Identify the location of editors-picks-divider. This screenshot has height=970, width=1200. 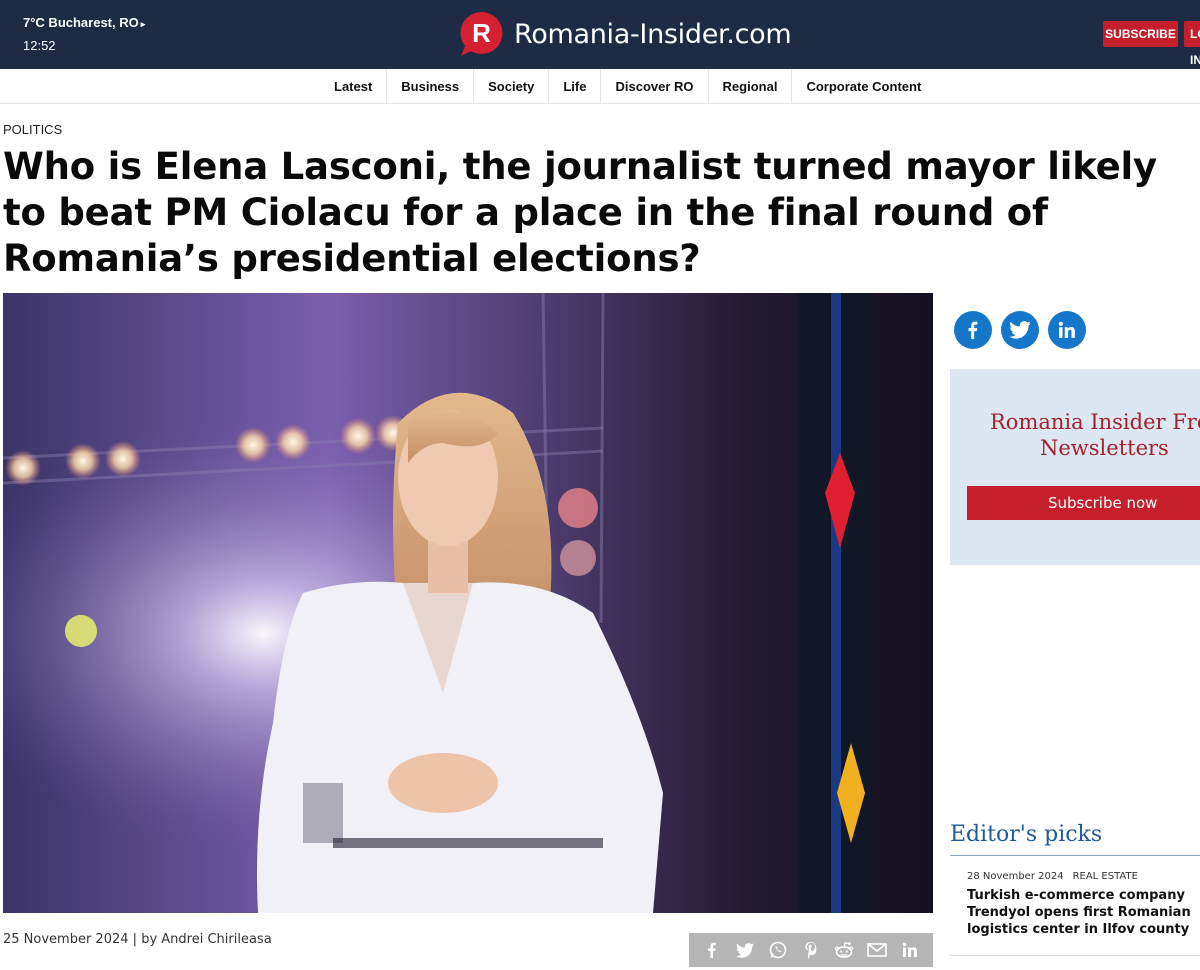
(1075, 855).